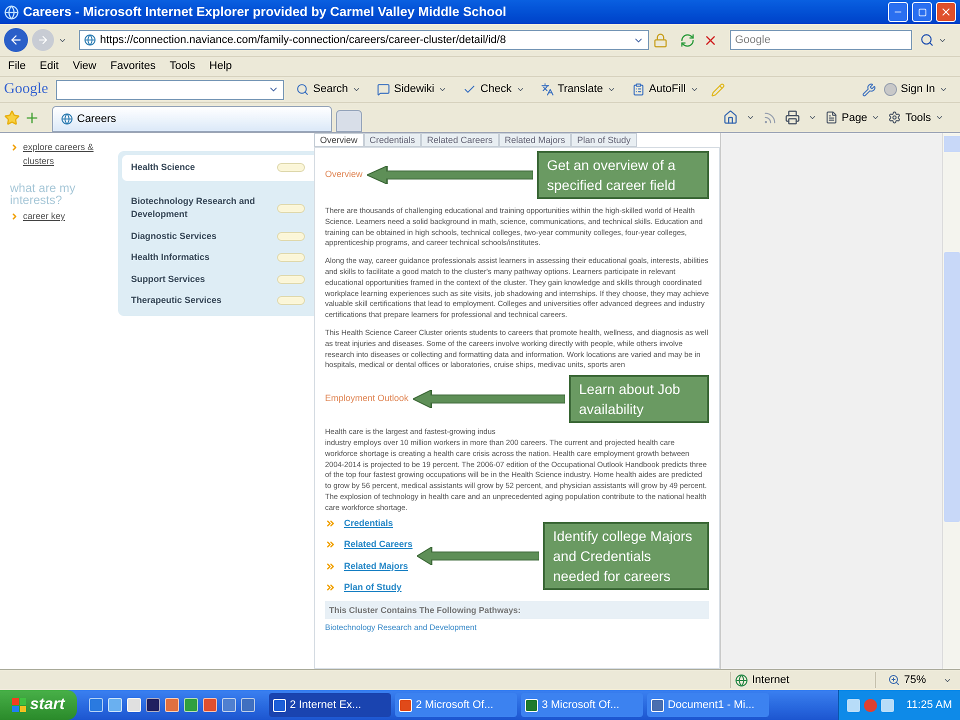  What do you see at coordinates (49, 66) in the screenshot?
I see `menu-item: Edit` at bounding box center [49, 66].